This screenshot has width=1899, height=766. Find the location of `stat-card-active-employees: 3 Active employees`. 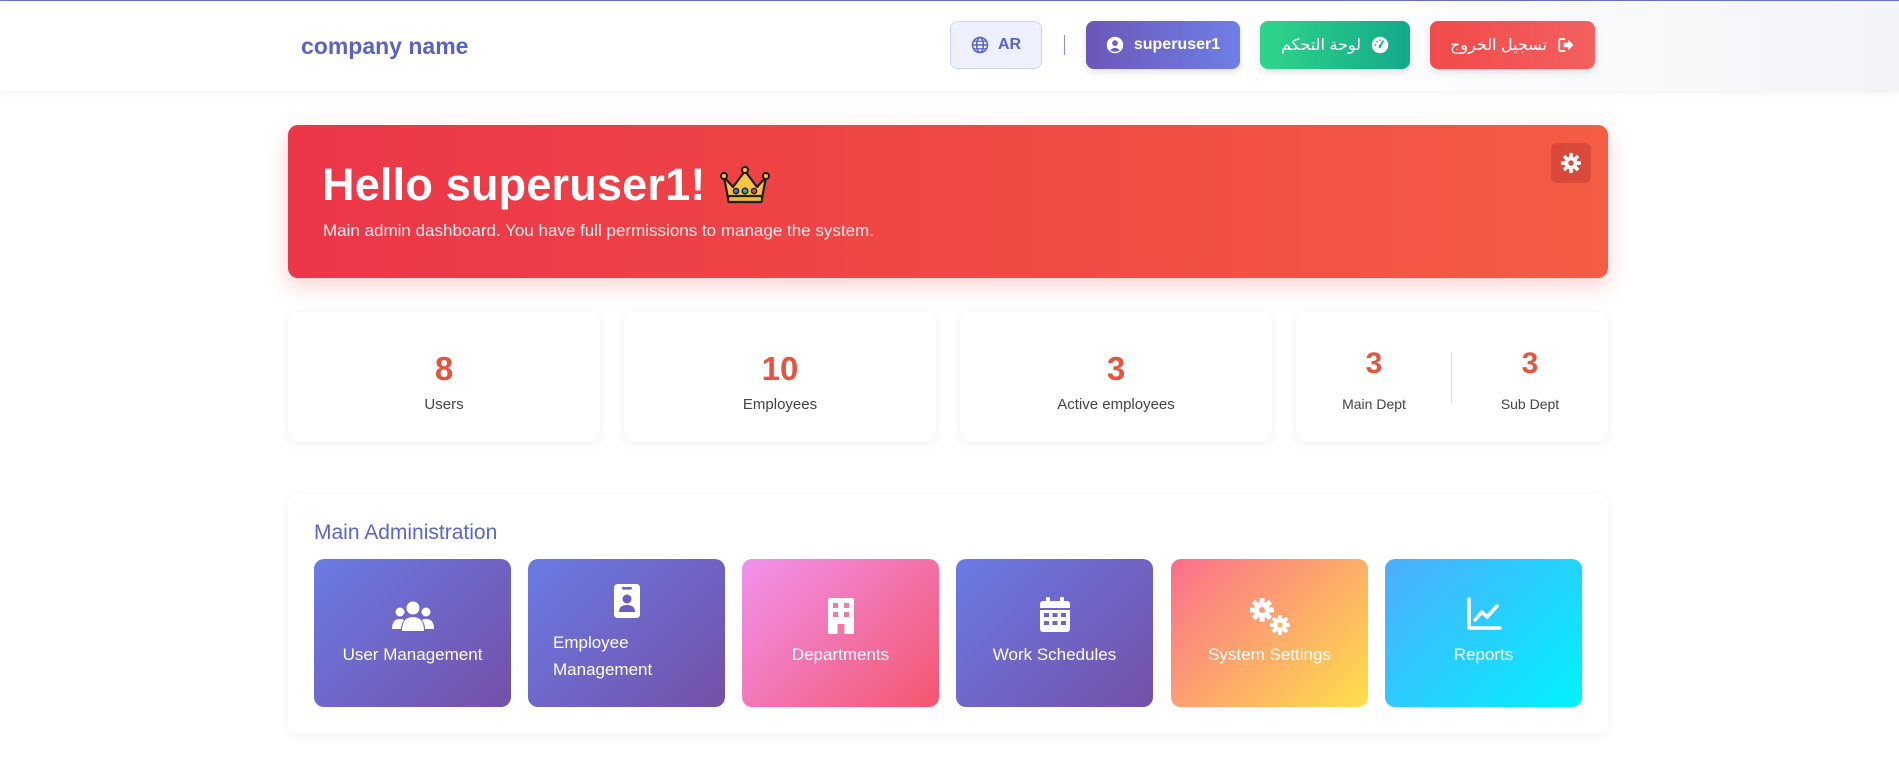

stat-card-active-employees: 3 Active employees is located at coordinates (1116, 377).